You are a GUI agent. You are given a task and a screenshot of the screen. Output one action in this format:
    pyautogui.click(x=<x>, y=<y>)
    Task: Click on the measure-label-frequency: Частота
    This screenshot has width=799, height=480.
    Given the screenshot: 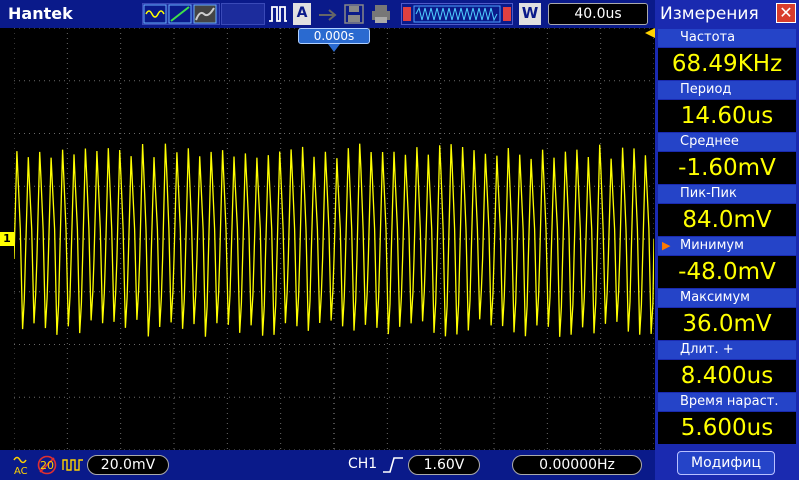 What is the action you would take?
    pyautogui.click(x=727, y=38)
    